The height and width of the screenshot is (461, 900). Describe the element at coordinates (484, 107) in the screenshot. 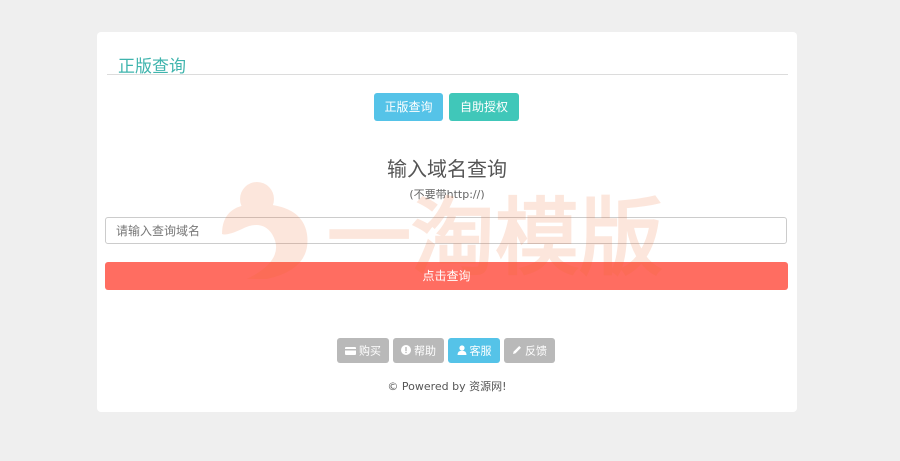

I see `self-authorize-button: 自助授权` at that location.